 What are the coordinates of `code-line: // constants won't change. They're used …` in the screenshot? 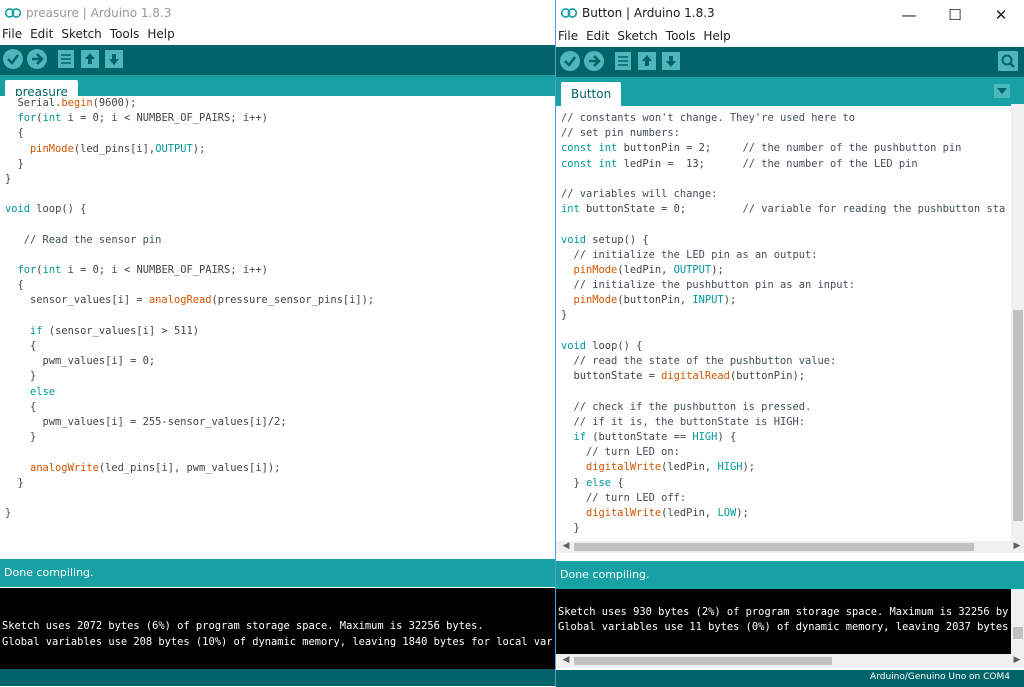 It's located at (783, 118).